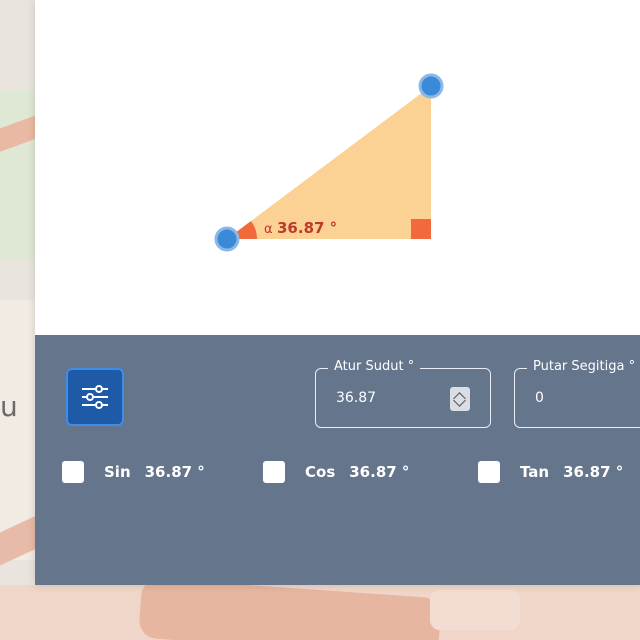  I want to click on background-letter: u, so click(9, 406).